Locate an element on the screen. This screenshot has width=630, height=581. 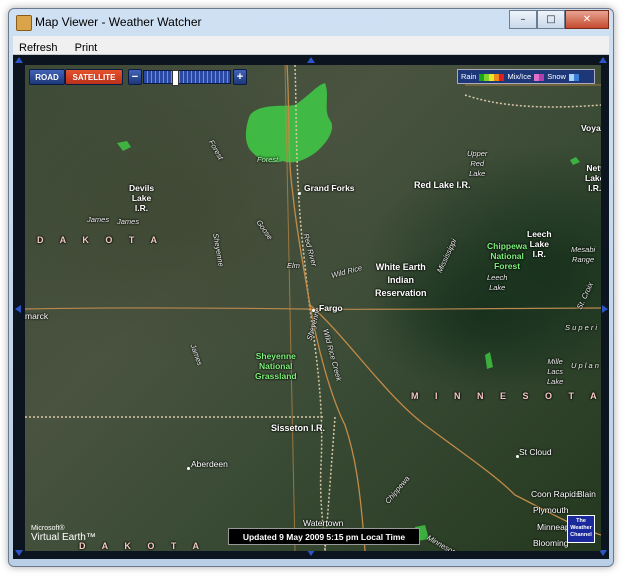
minimize-button: – is located at coordinates (523, 19).